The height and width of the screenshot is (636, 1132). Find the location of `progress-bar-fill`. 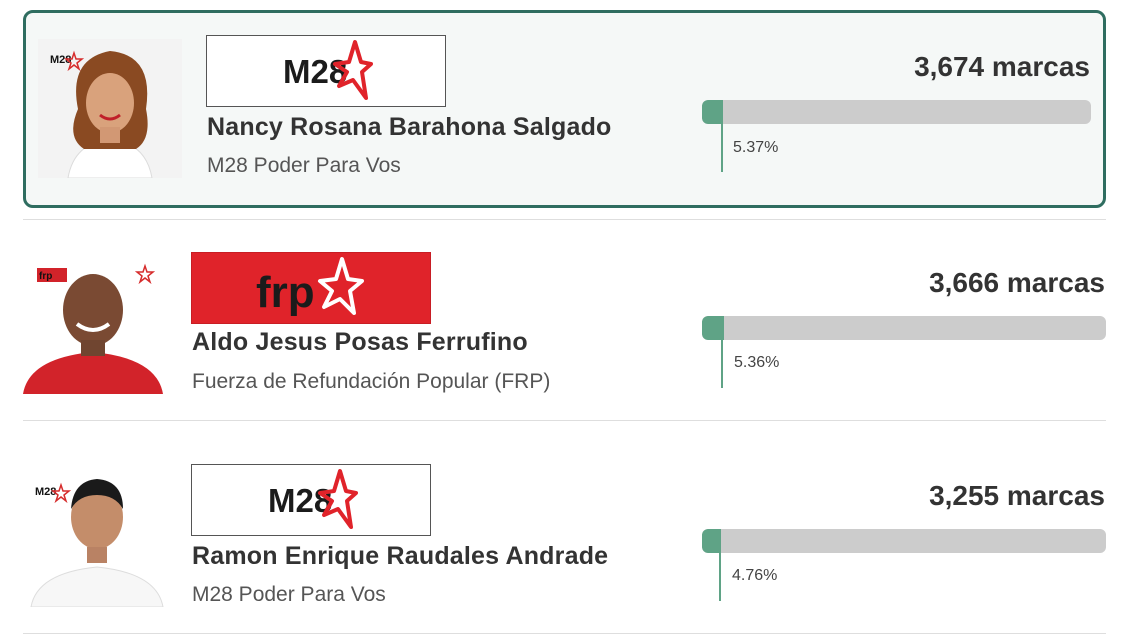

progress-bar-fill is located at coordinates (712, 112).